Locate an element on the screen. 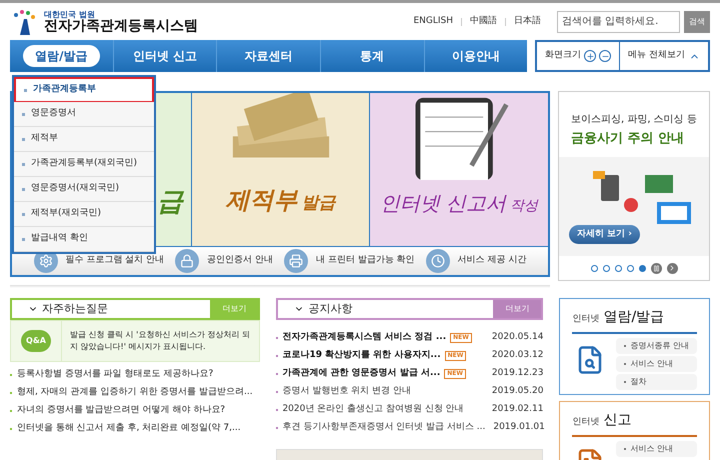 This screenshot has height=460, width=720. dropdown-item: 영문증명서(재외국민) is located at coordinates (84, 189).